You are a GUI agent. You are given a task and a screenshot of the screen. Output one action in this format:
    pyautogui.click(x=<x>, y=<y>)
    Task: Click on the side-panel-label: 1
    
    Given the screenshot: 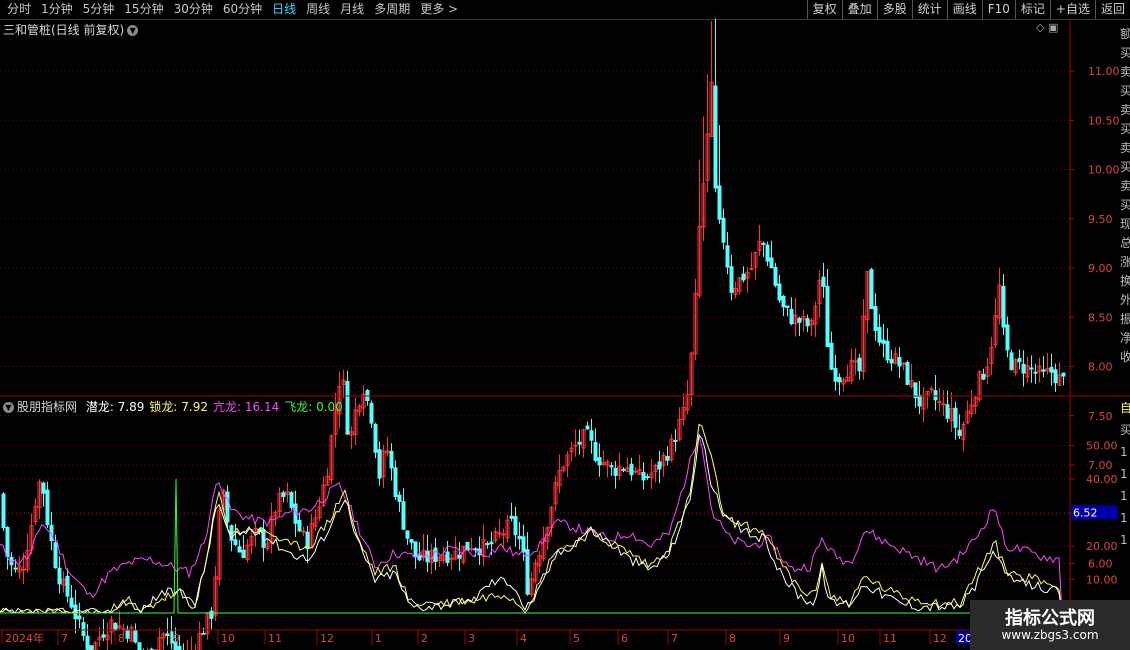 What is the action you would take?
    pyautogui.click(x=1124, y=496)
    